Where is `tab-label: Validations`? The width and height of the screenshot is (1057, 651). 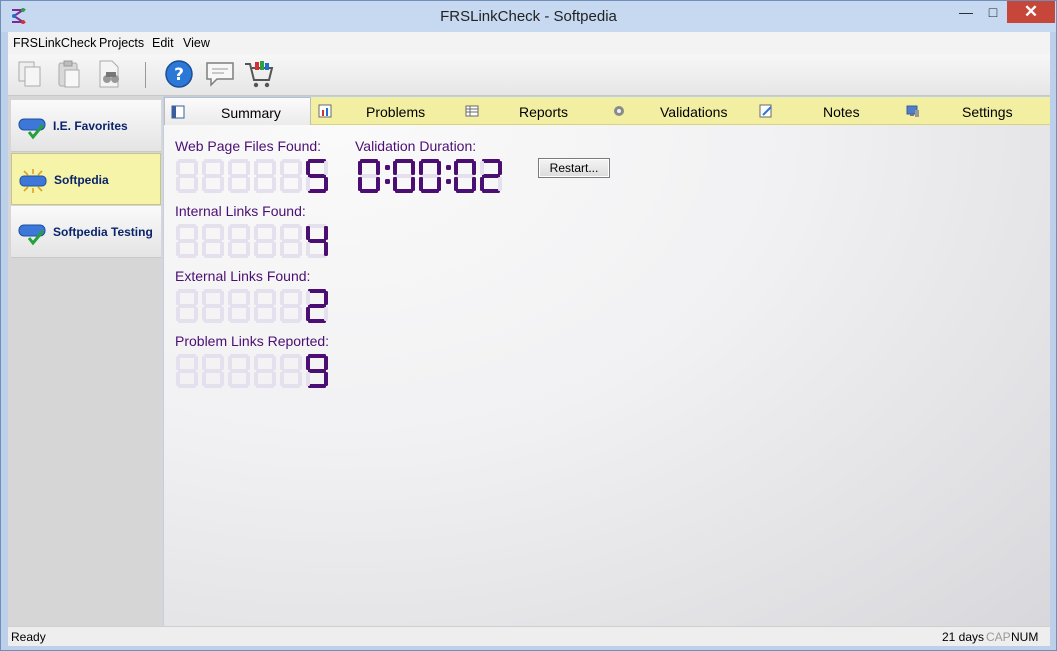 tab-label: Validations is located at coordinates (694, 112).